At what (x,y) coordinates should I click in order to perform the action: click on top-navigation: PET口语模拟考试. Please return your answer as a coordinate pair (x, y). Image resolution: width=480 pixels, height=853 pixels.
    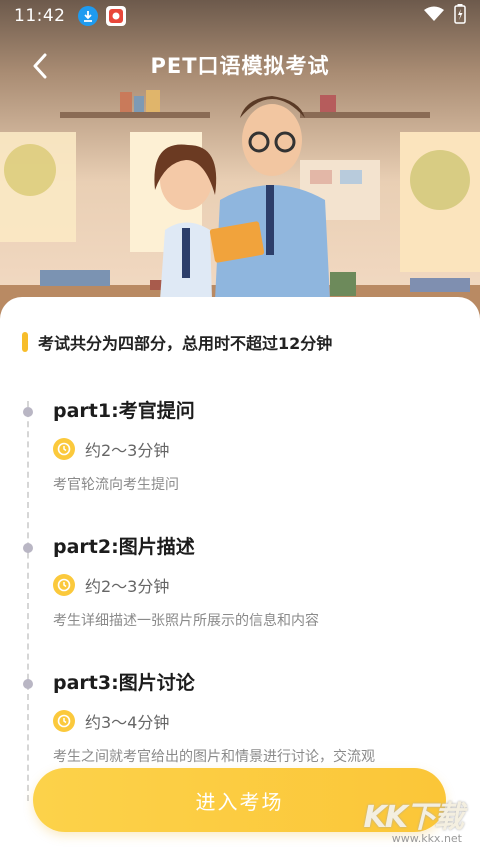
    Looking at the image, I should click on (240, 65).